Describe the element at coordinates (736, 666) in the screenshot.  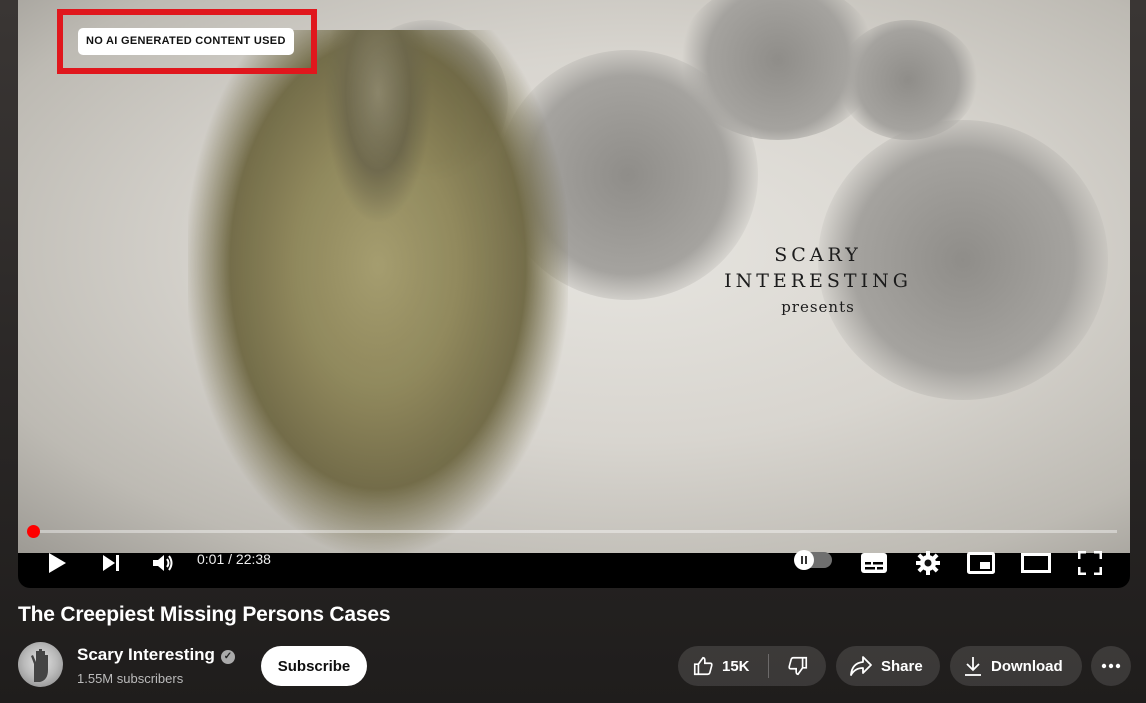
I see `like-count: 15K` at that location.